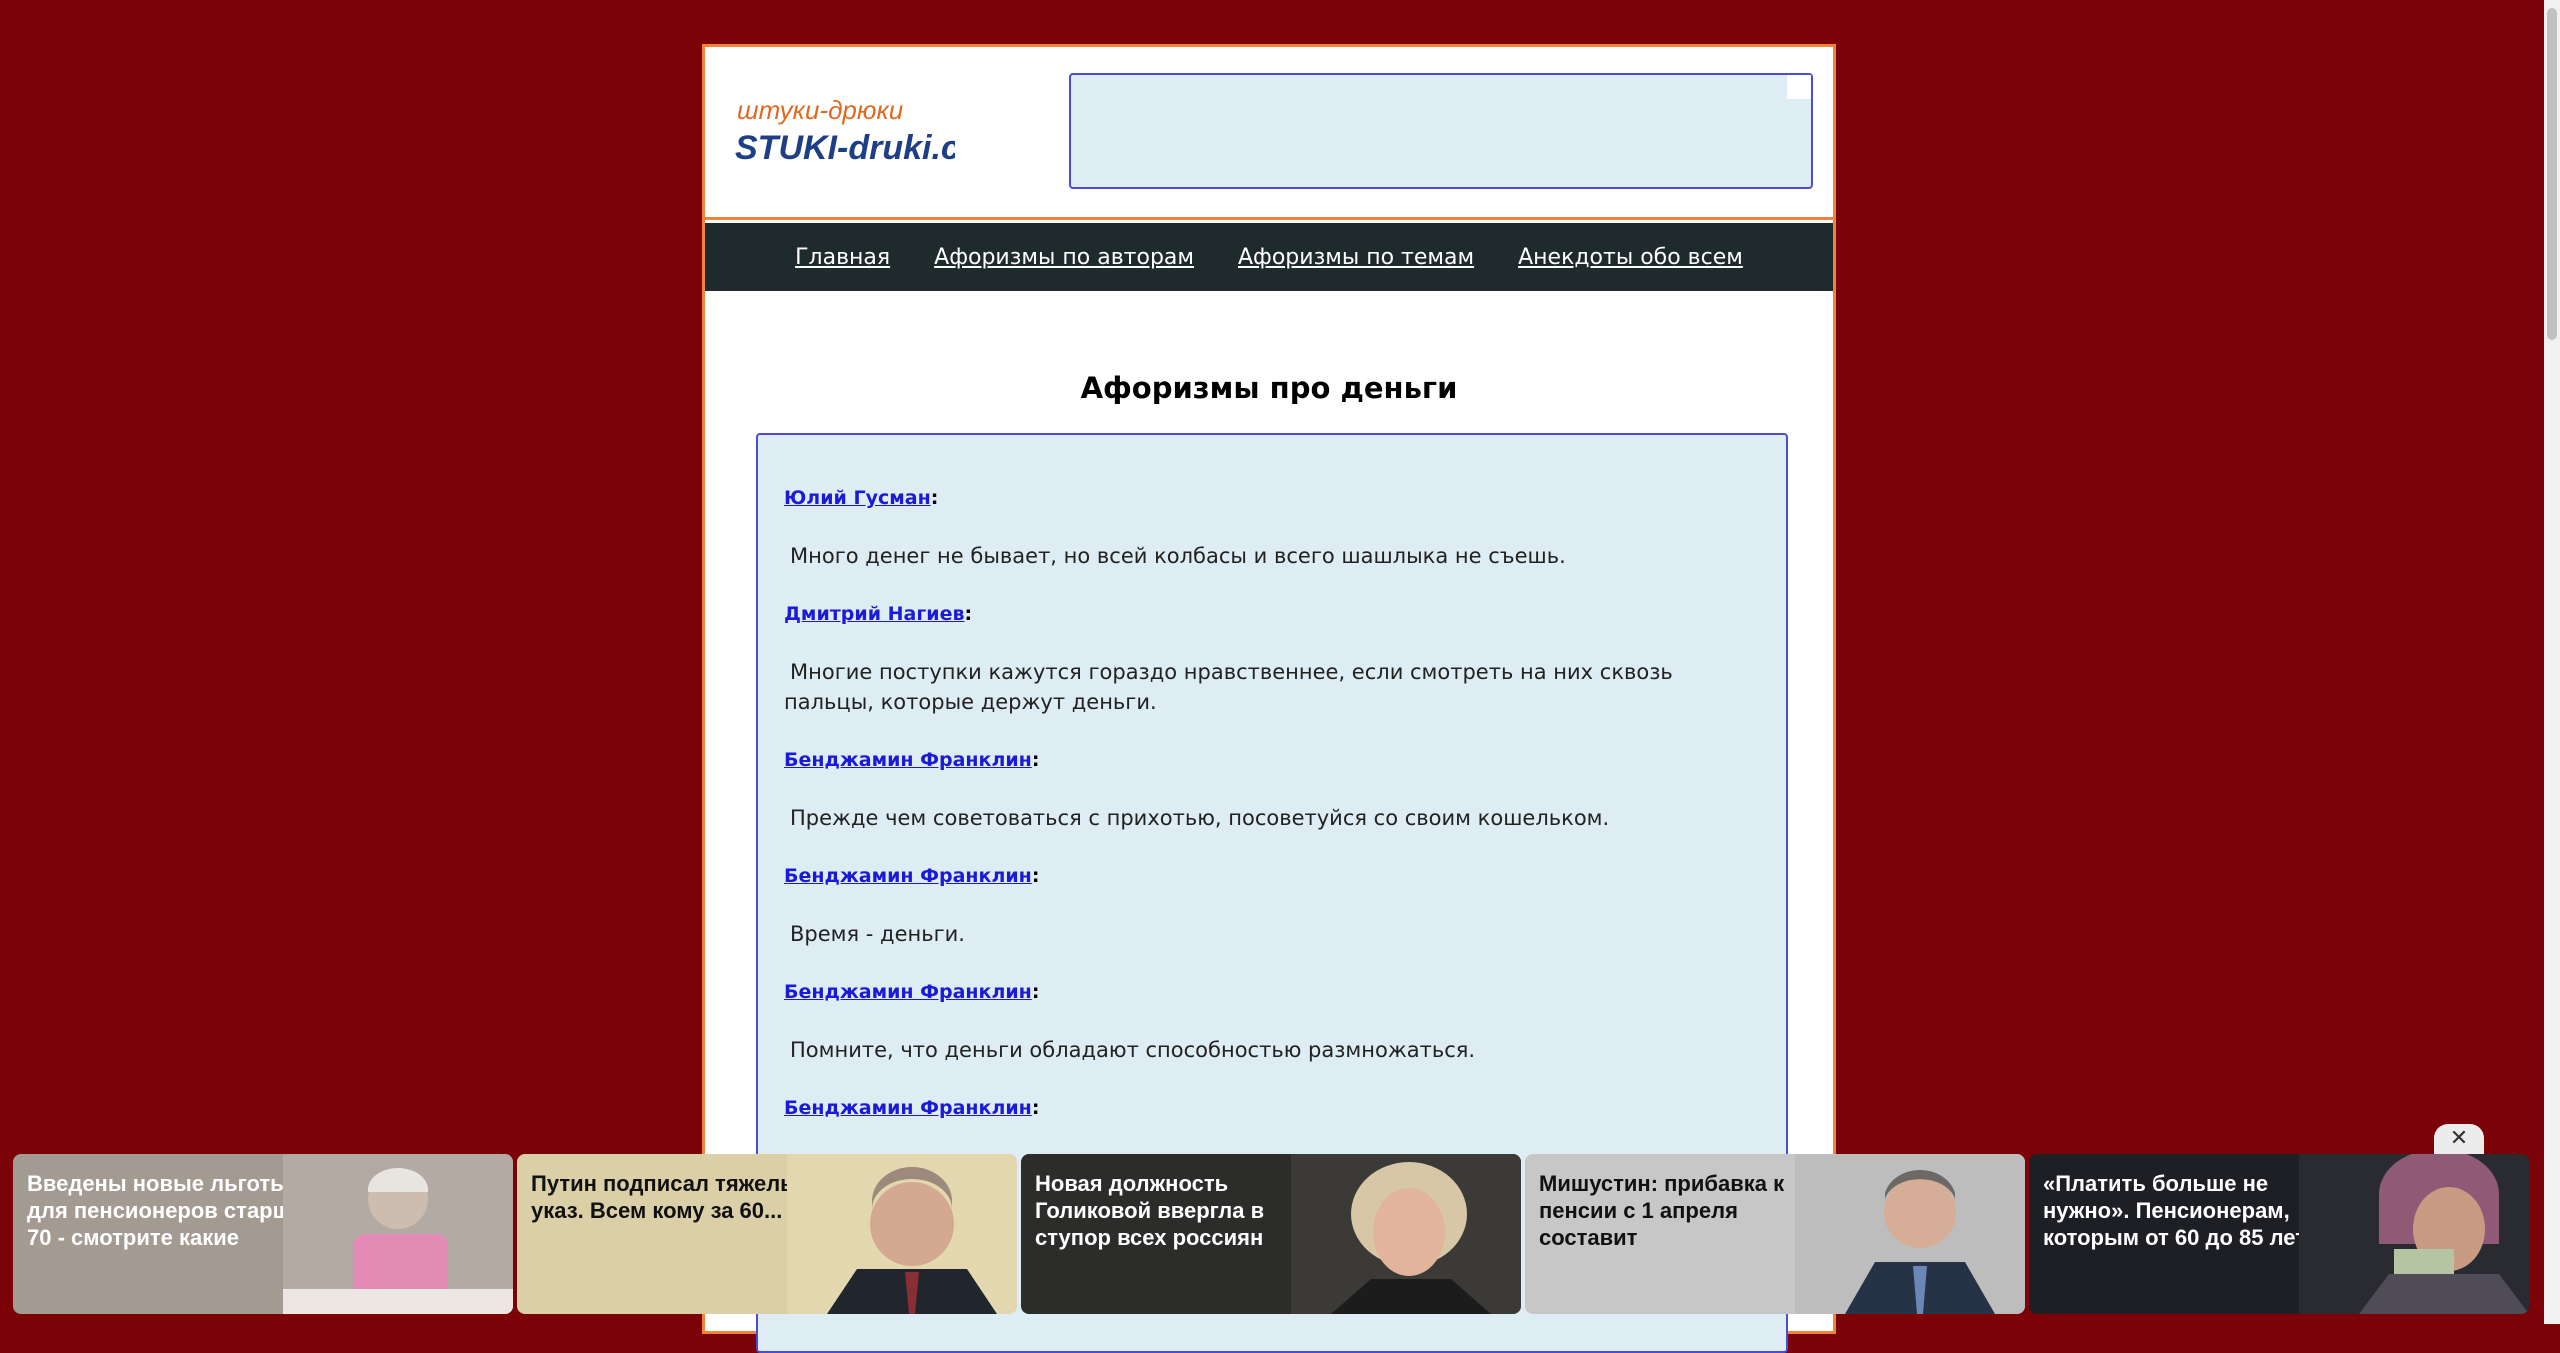 The width and height of the screenshot is (2560, 1353). I want to click on site-logo: штуки-дрюки STUKI-druki.com, so click(845, 131).